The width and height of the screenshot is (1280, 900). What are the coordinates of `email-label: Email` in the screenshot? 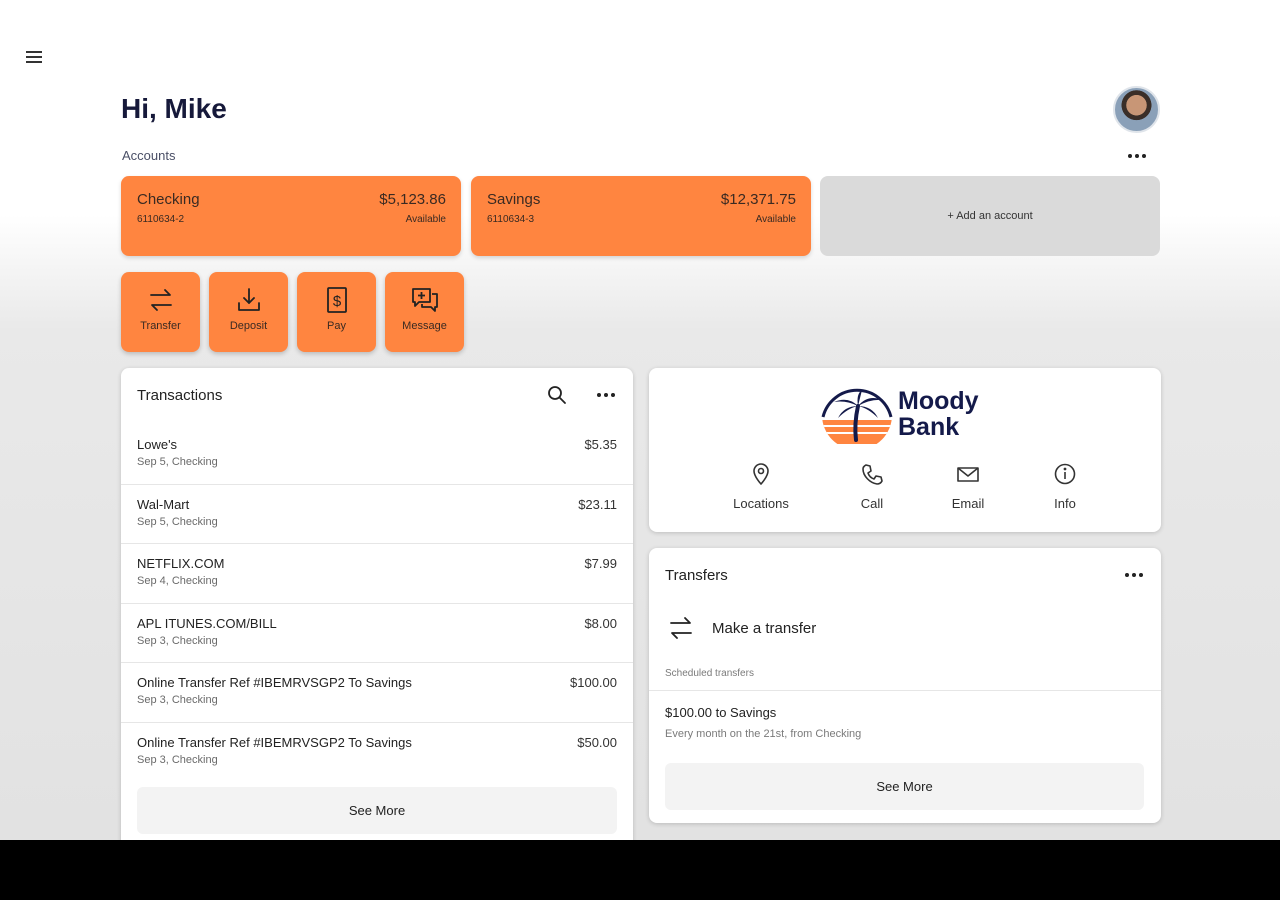 It's located at (968, 503).